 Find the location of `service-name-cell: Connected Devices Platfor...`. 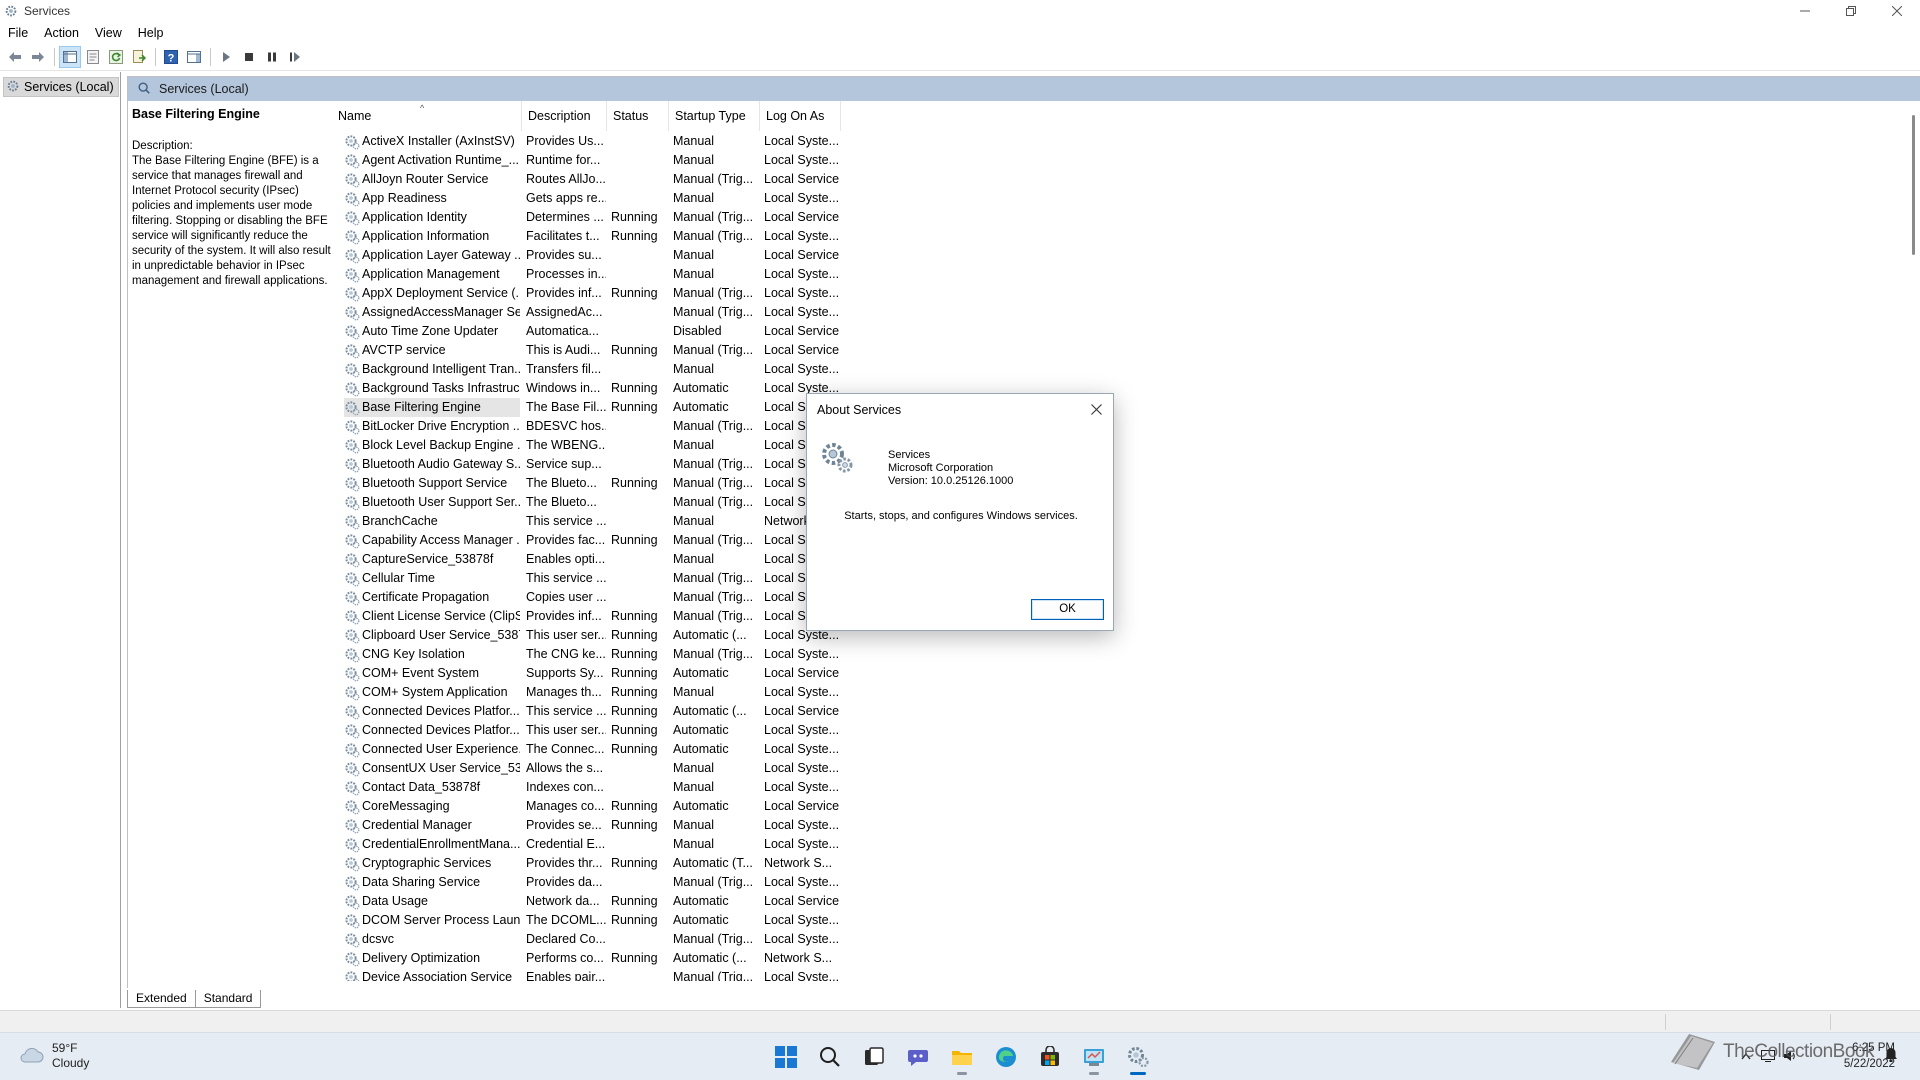

service-name-cell: Connected Devices Platfor... is located at coordinates (432, 730).